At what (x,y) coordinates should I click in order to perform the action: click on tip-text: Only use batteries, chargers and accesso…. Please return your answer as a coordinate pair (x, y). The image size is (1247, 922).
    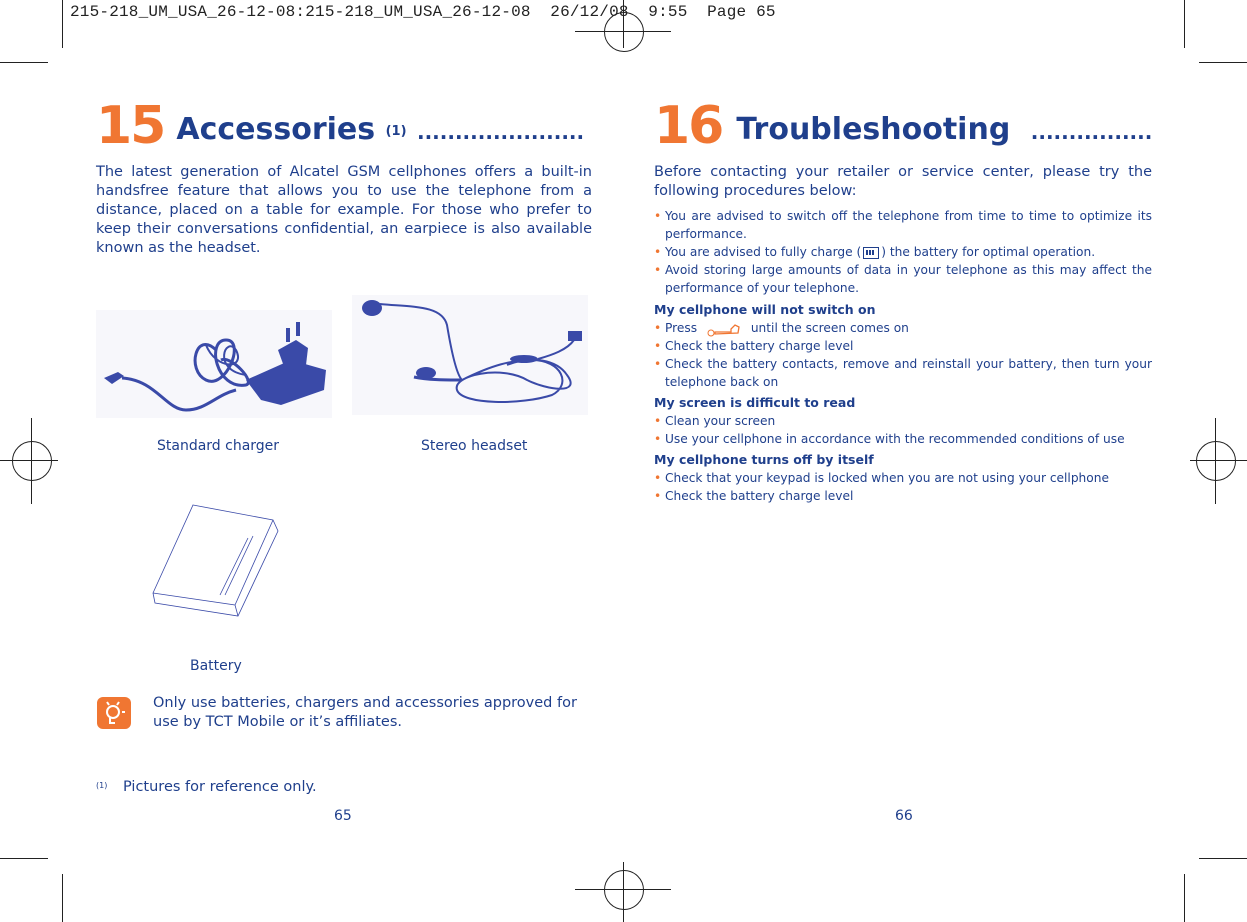
    Looking at the image, I should click on (365, 712).